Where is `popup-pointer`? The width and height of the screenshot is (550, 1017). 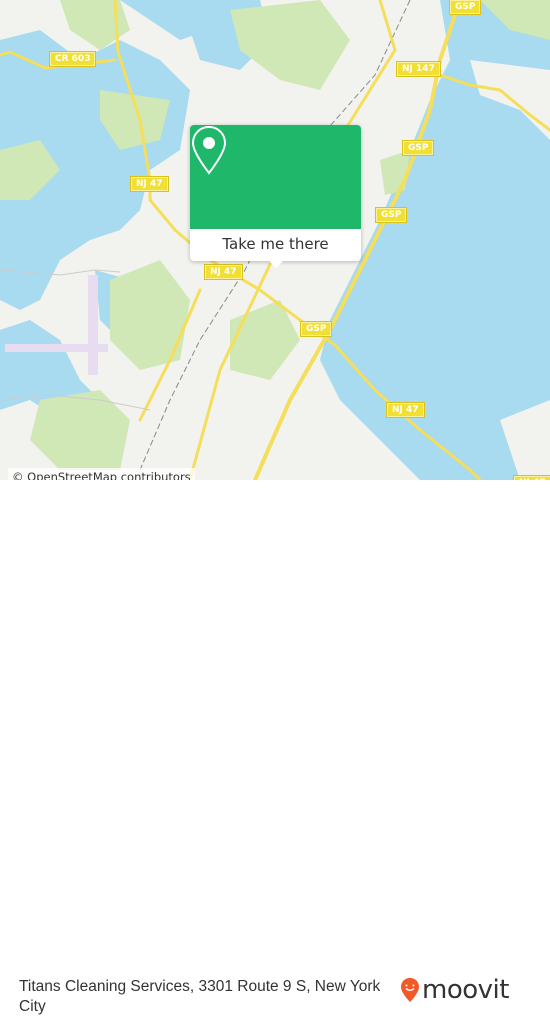 popup-pointer is located at coordinates (276, 264).